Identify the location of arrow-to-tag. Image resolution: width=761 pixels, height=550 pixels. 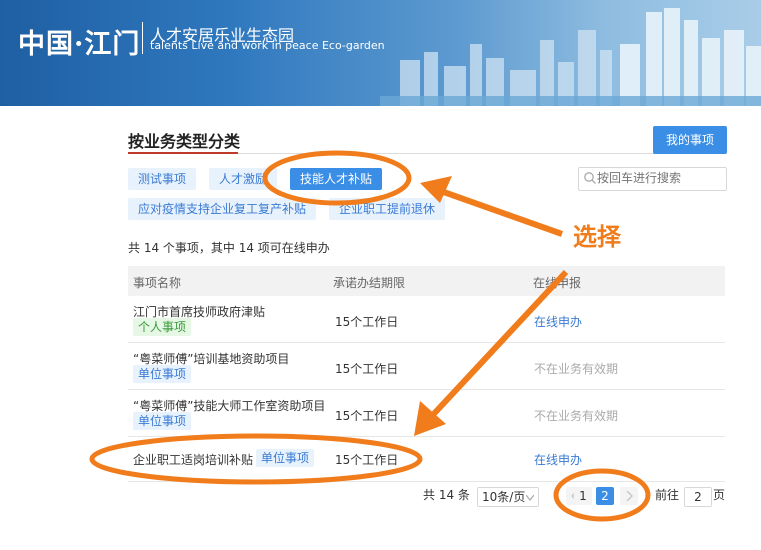
(492, 206).